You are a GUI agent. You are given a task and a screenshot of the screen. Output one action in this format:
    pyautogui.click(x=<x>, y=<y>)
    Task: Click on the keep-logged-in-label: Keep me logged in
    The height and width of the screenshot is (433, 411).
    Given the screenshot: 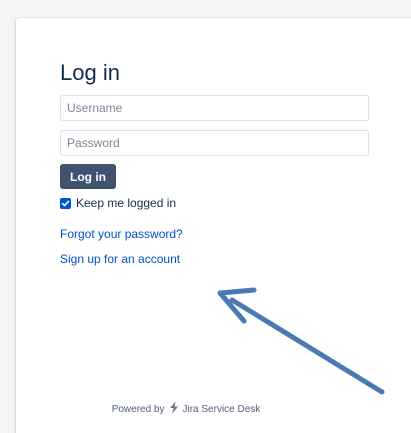 What is the action you would take?
    pyautogui.click(x=126, y=203)
    